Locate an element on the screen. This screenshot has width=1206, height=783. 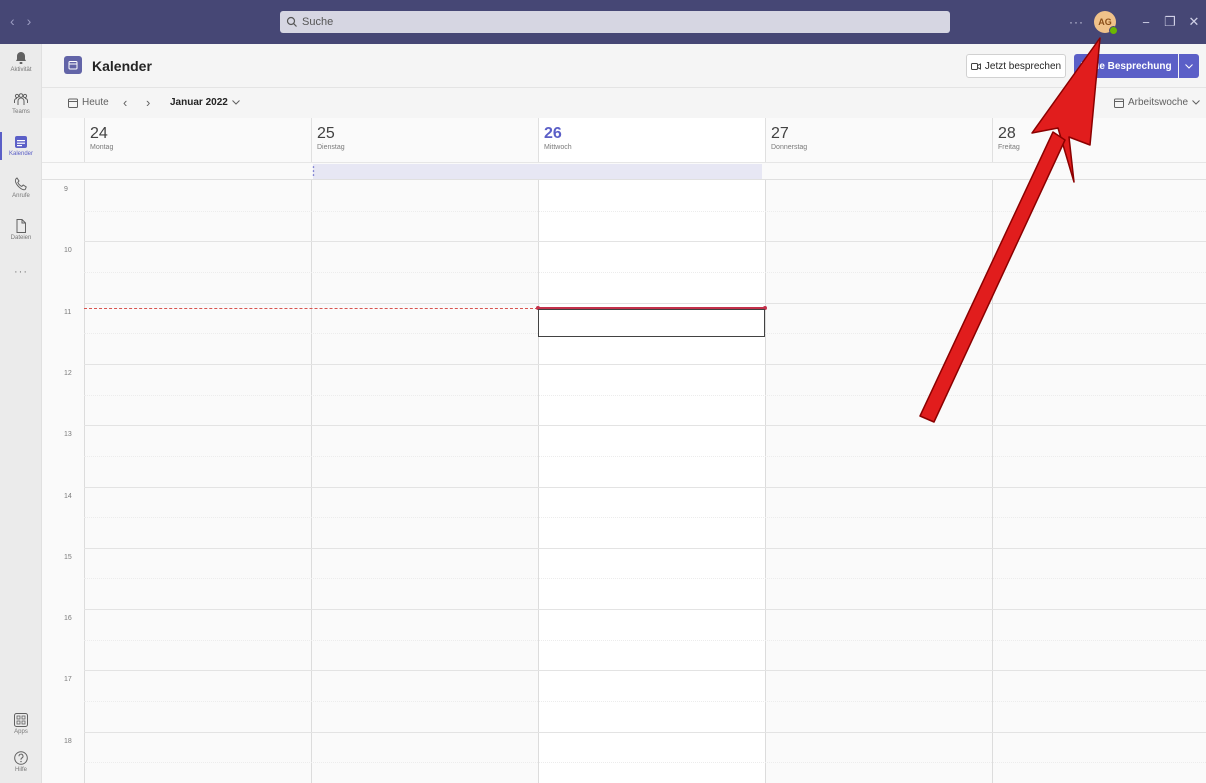
previous-week-button: ‹ is located at coordinates (125, 102).